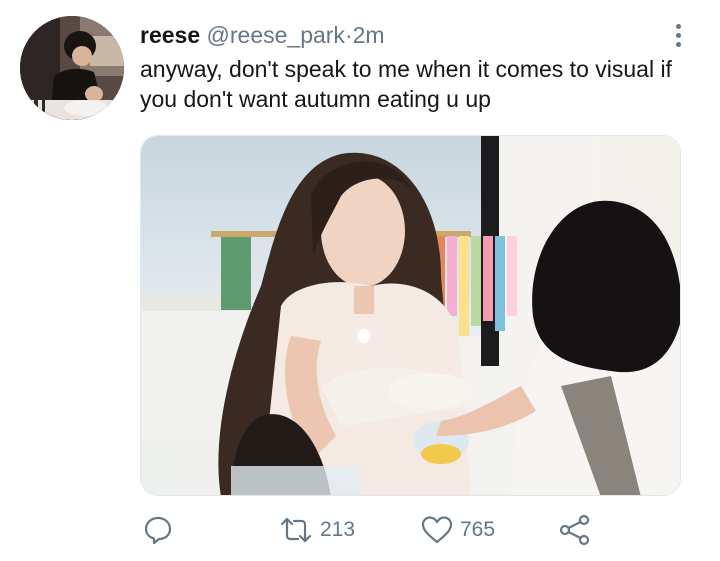  What do you see at coordinates (72, 68) in the screenshot?
I see `avatar` at bounding box center [72, 68].